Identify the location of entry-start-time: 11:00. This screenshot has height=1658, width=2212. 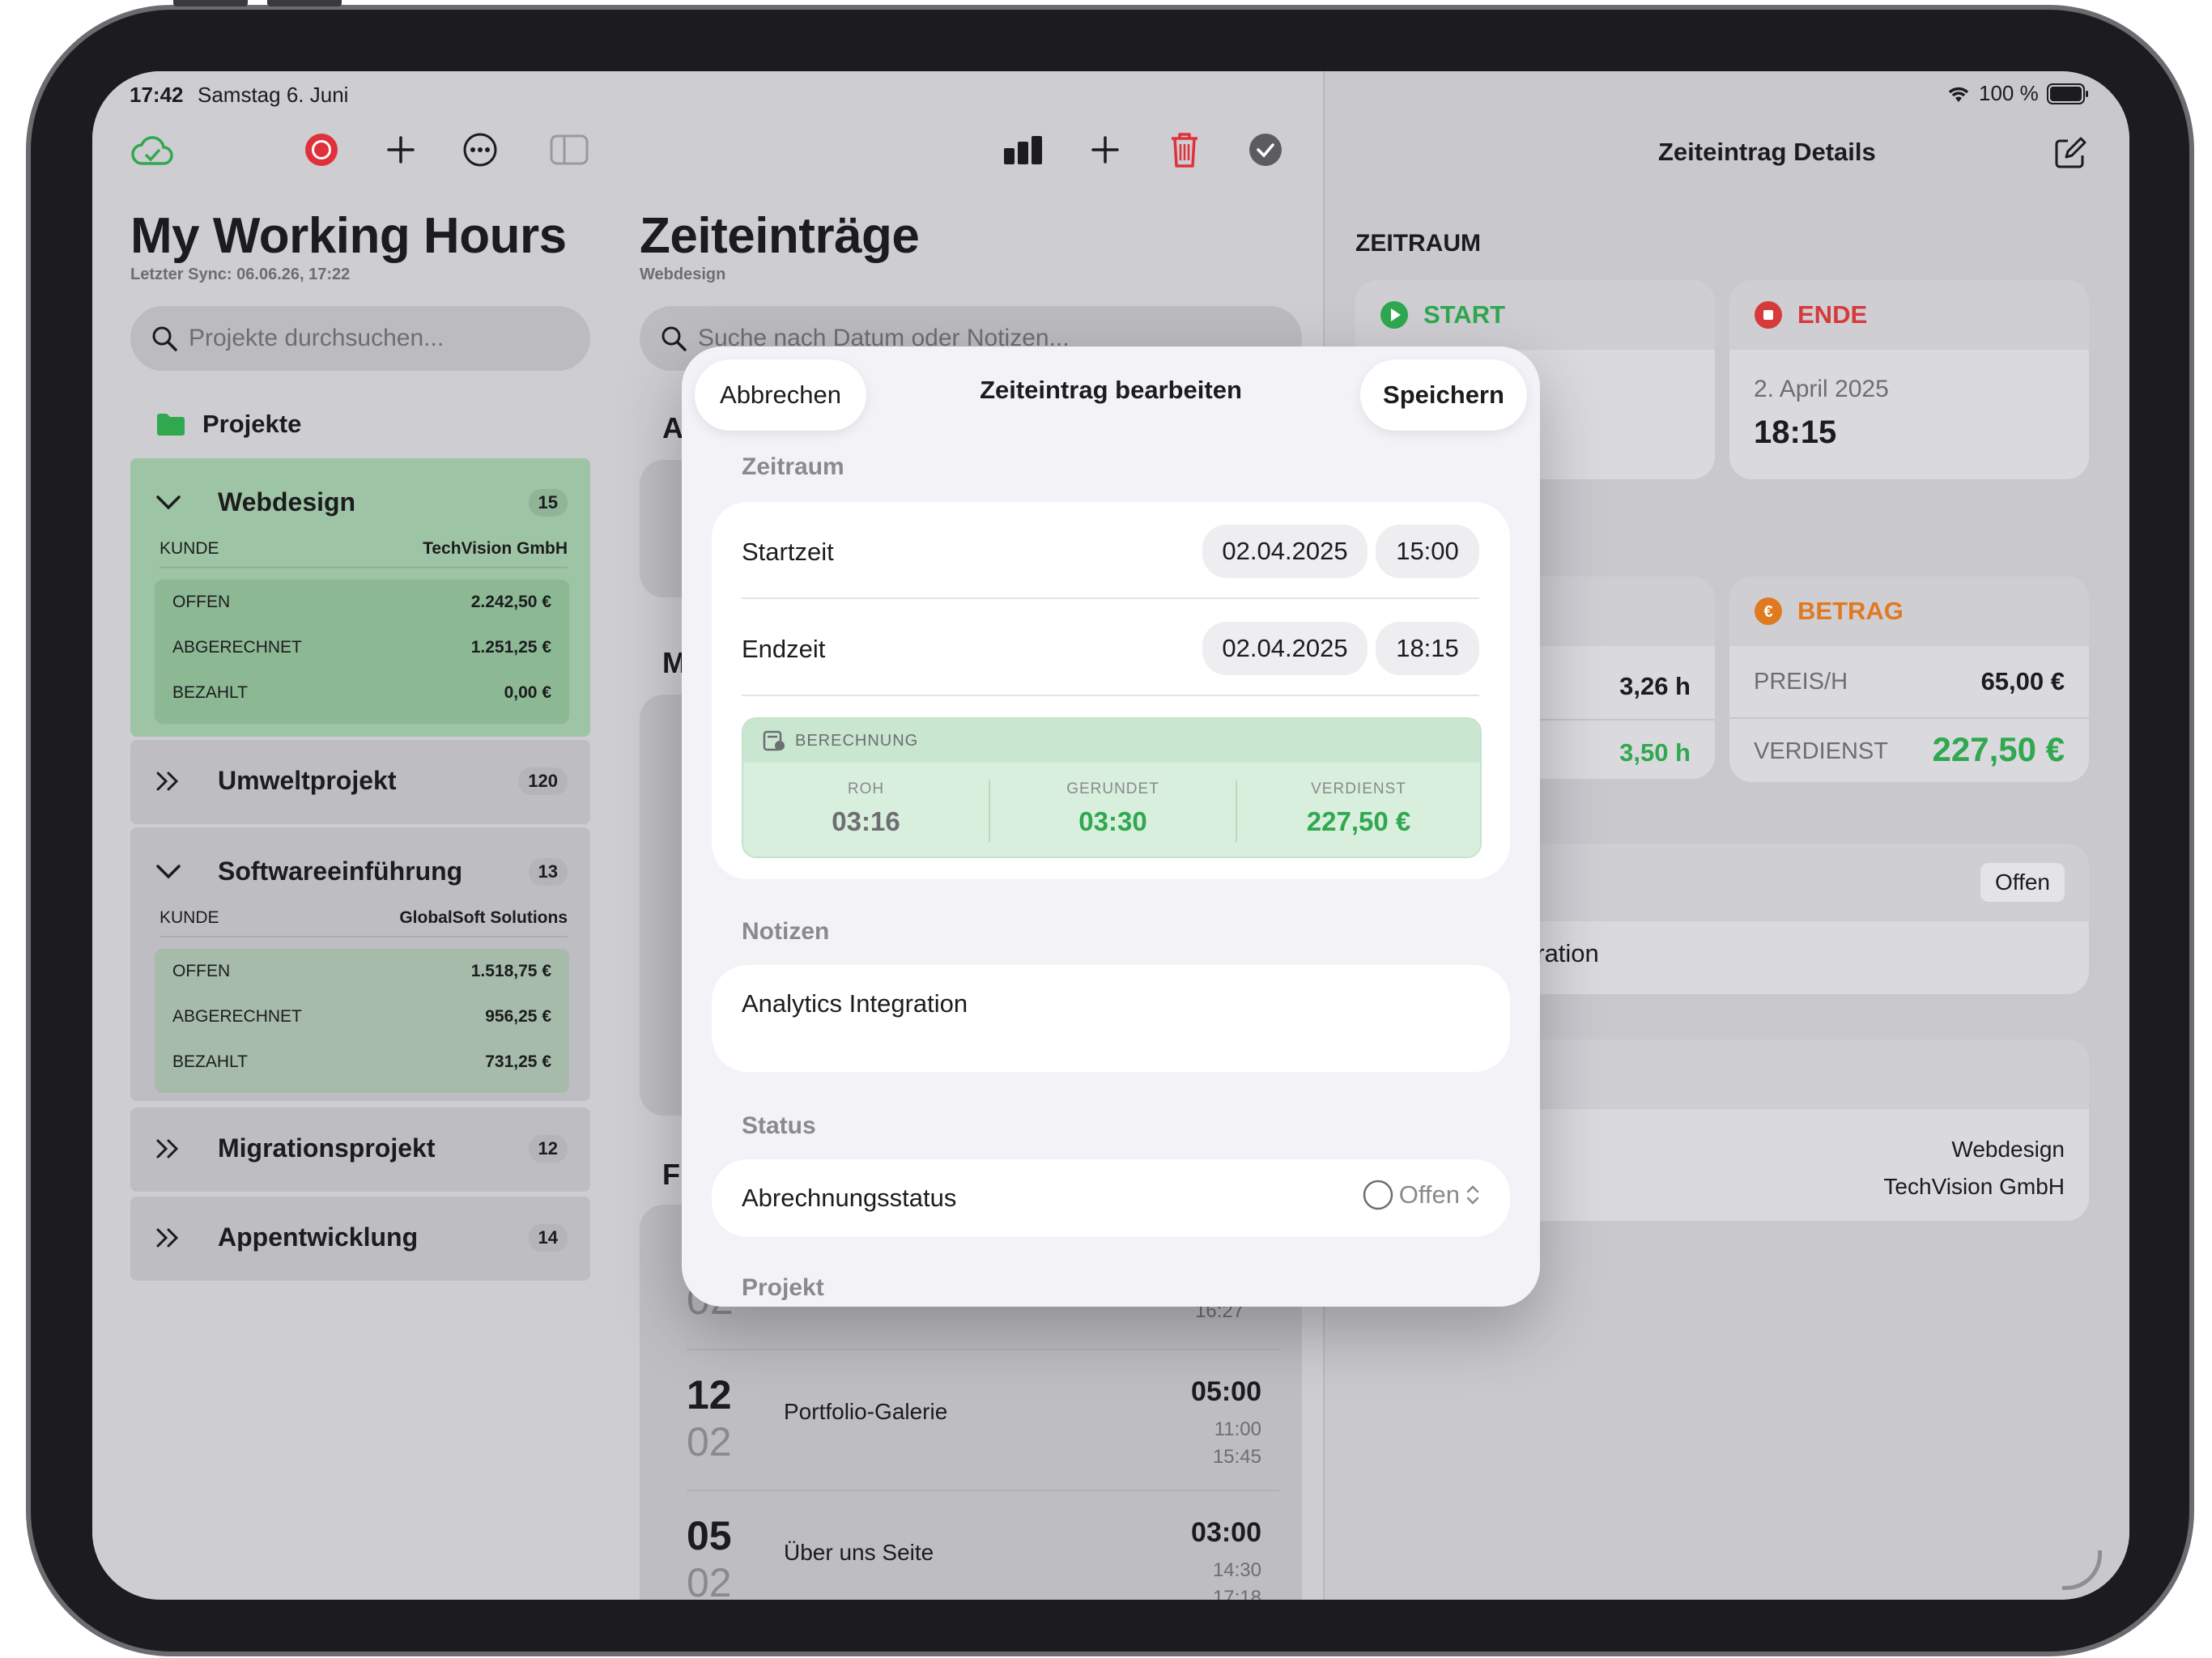
(1238, 1429).